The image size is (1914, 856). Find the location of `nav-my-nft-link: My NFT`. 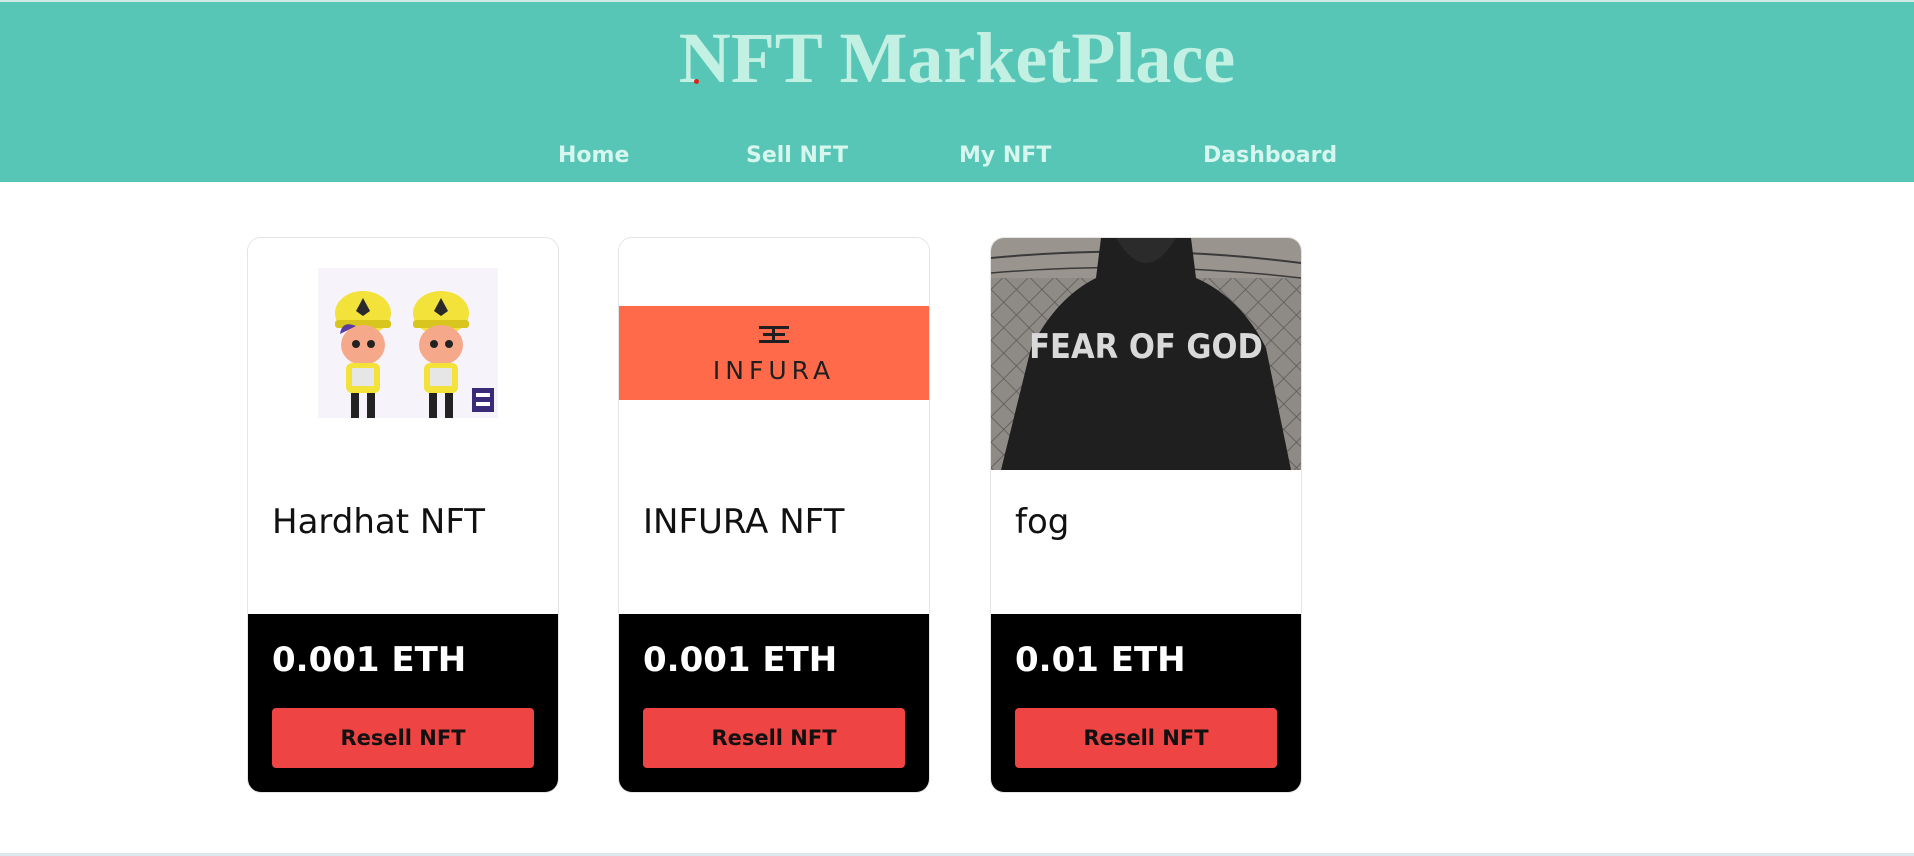

nav-my-nft-link: My NFT is located at coordinates (1005, 156).